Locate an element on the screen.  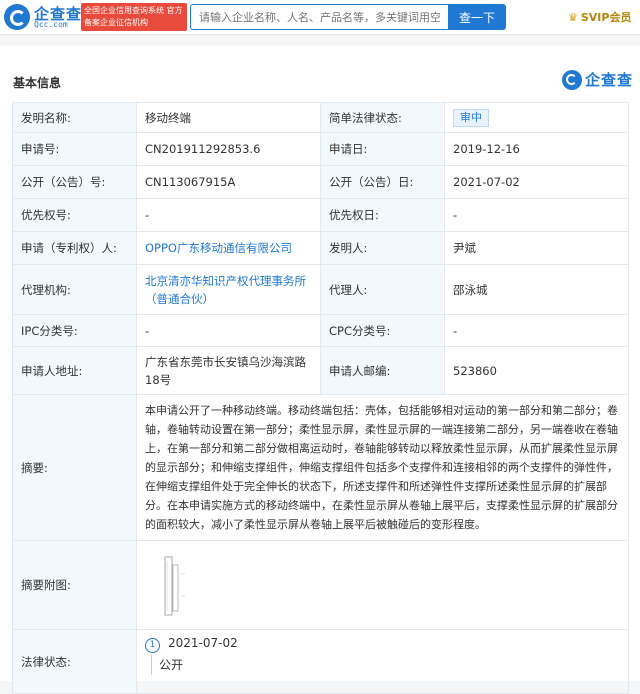
applicant-link: OPPO广东移动通信有限公司 is located at coordinates (218, 248).